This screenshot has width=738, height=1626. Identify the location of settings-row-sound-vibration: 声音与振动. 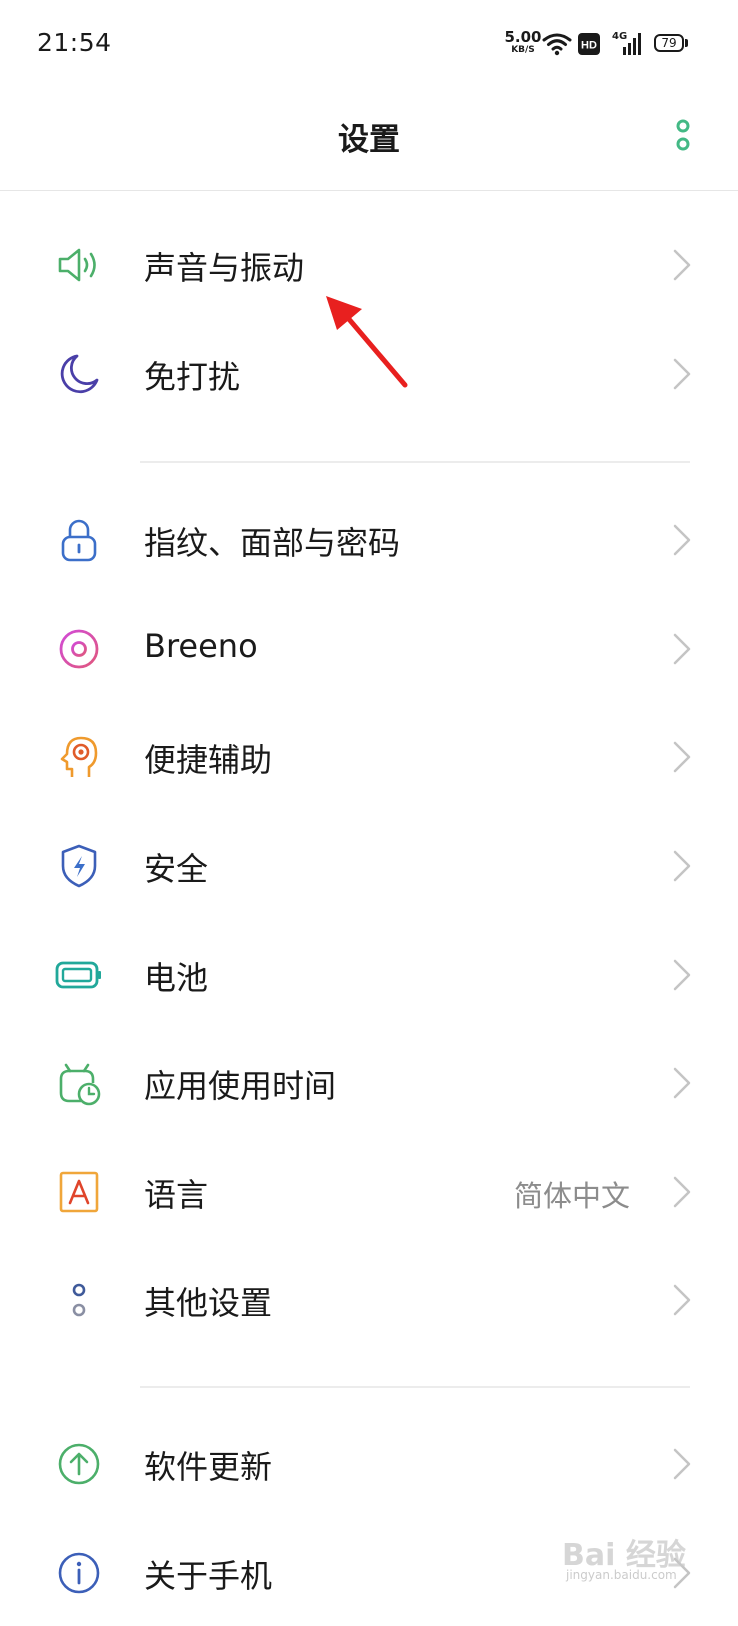
(369, 263).